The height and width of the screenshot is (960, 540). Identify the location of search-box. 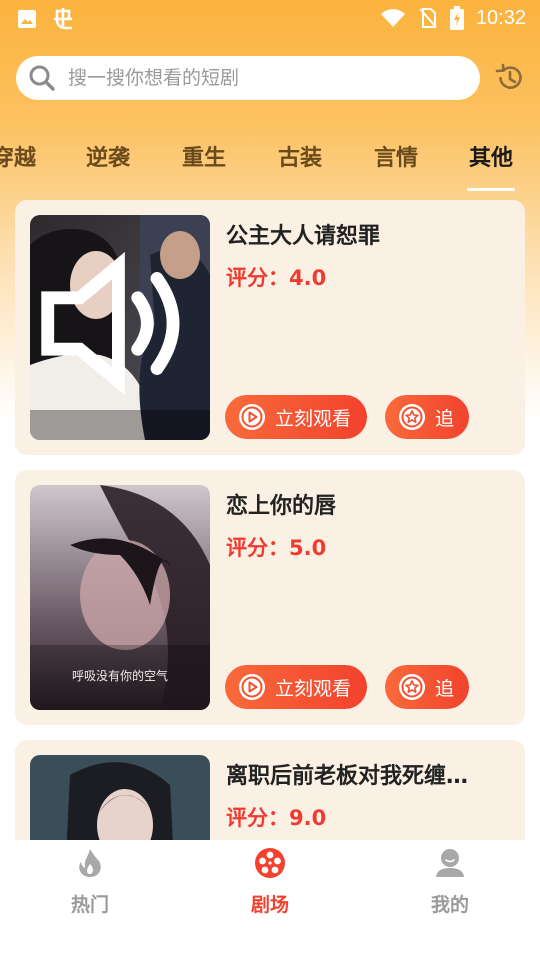
(248, 78).